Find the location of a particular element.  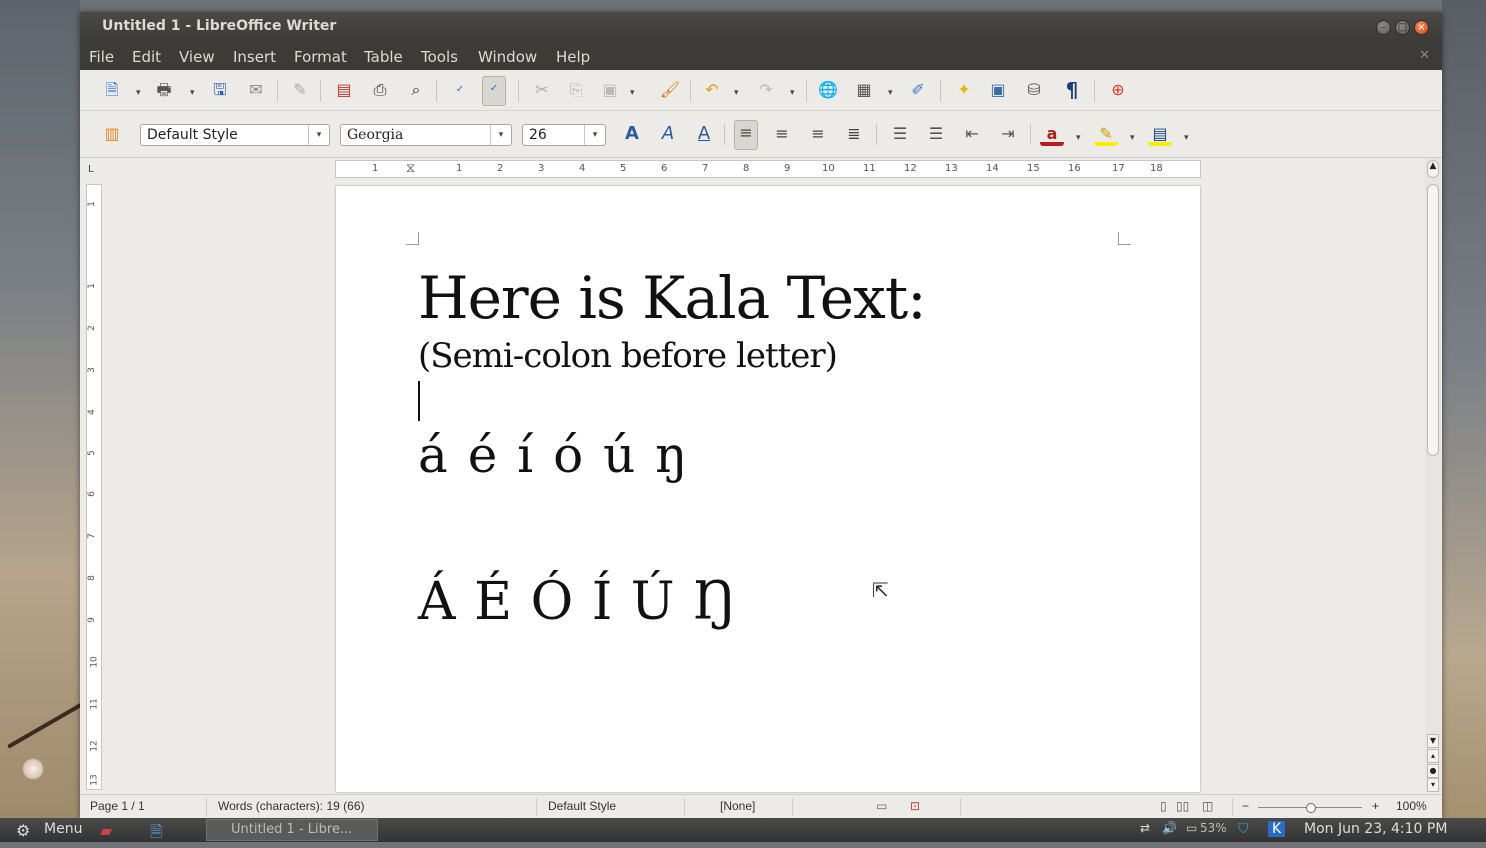

italic-icon: A is located at coordinates (668, 134).